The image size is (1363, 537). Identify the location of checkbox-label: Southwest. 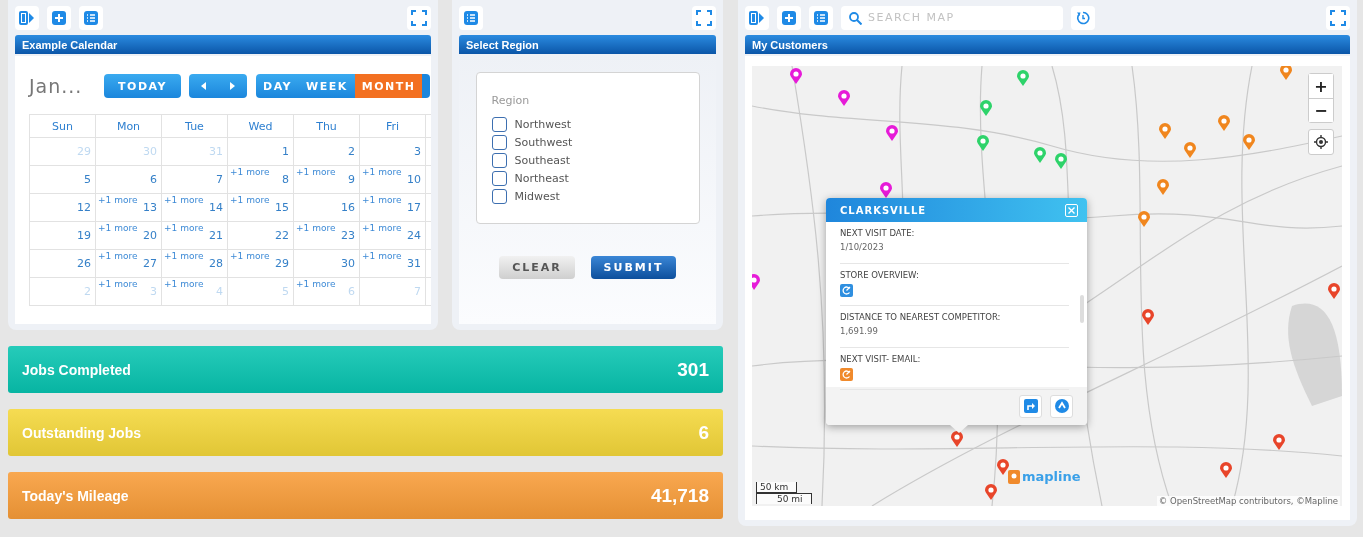
(543, 142).